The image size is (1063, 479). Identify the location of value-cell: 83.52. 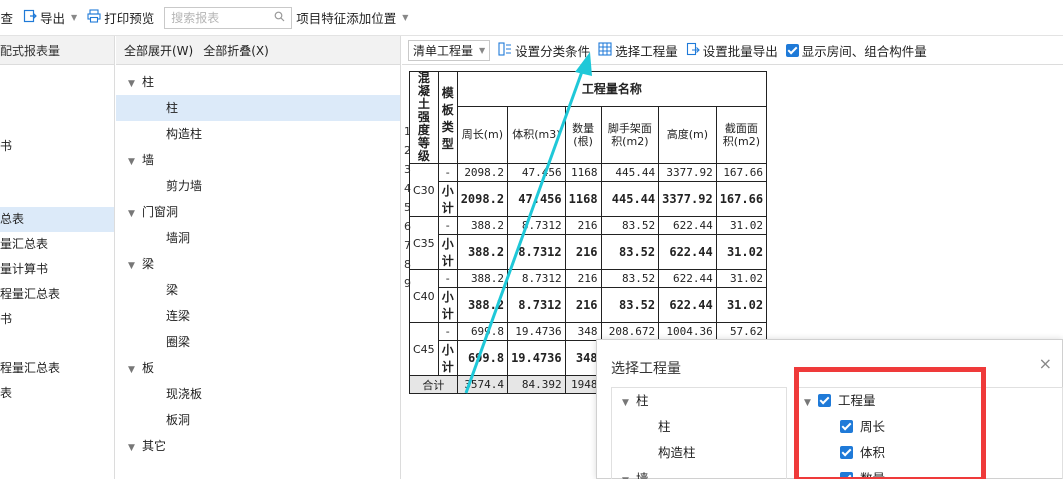
(630, 252).